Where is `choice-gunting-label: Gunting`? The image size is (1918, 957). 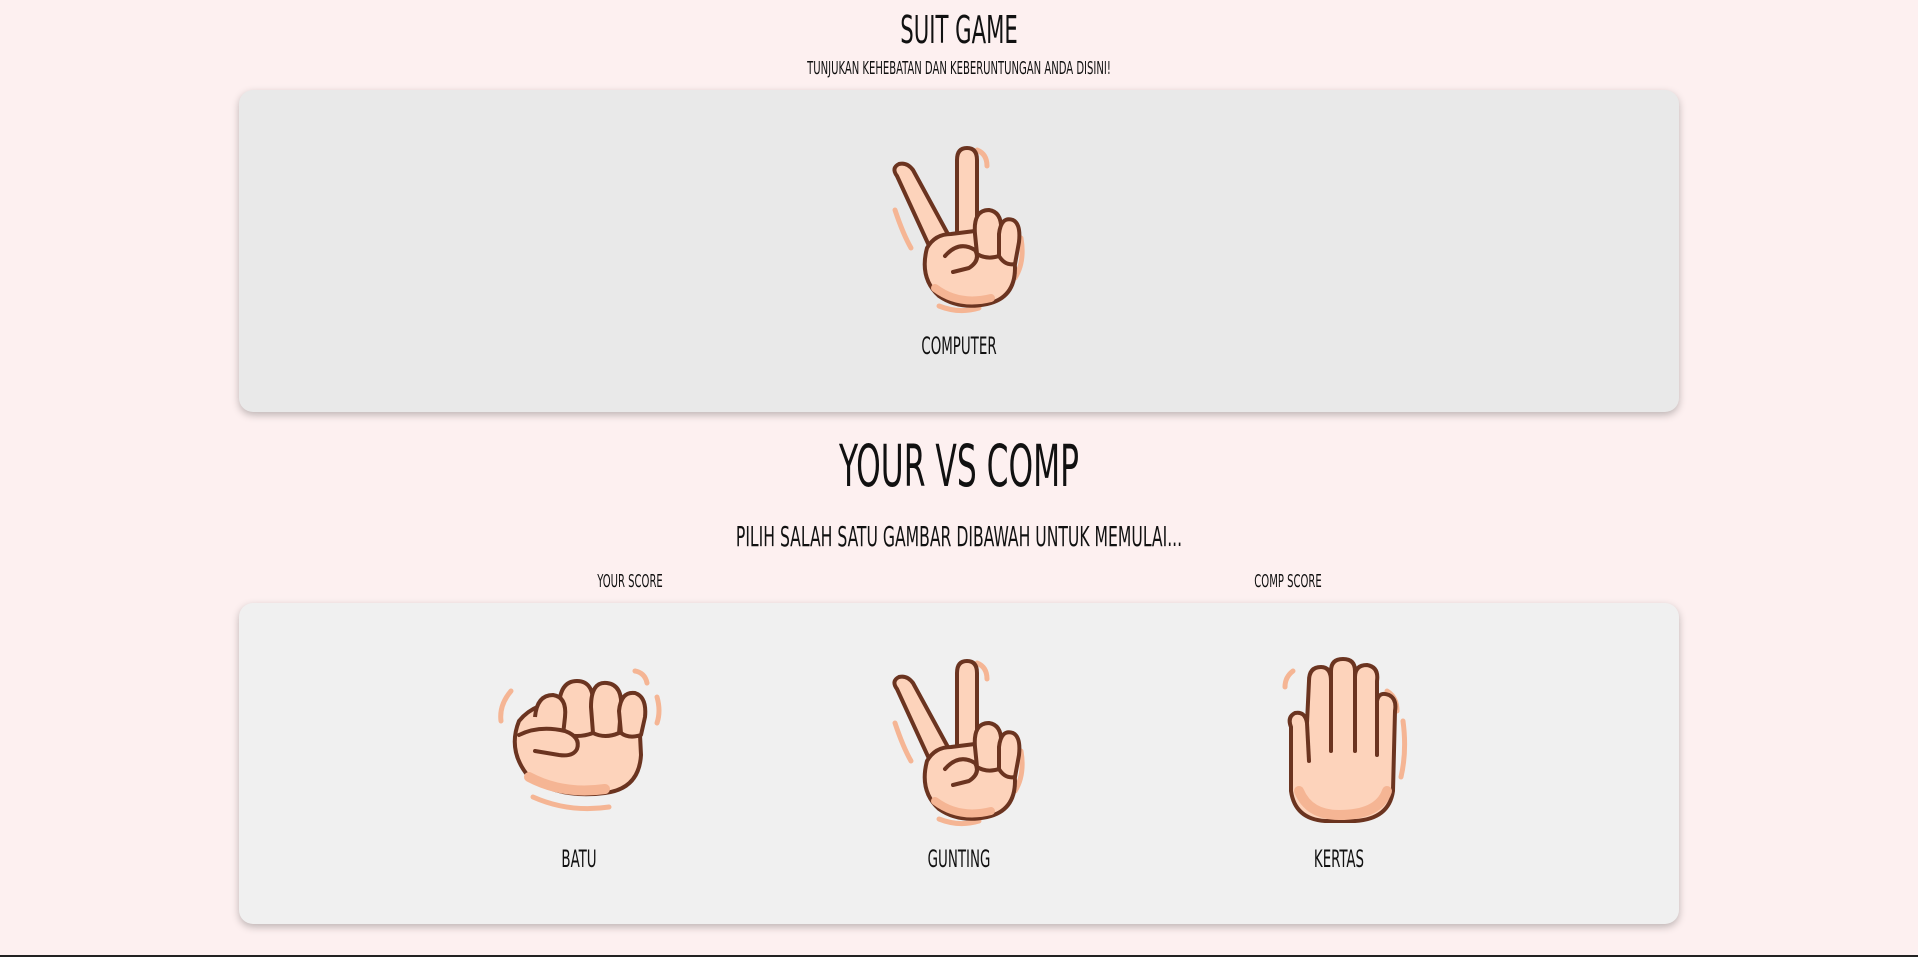
choice-gunting-label: Gunting is located at coordinates (959, 859).